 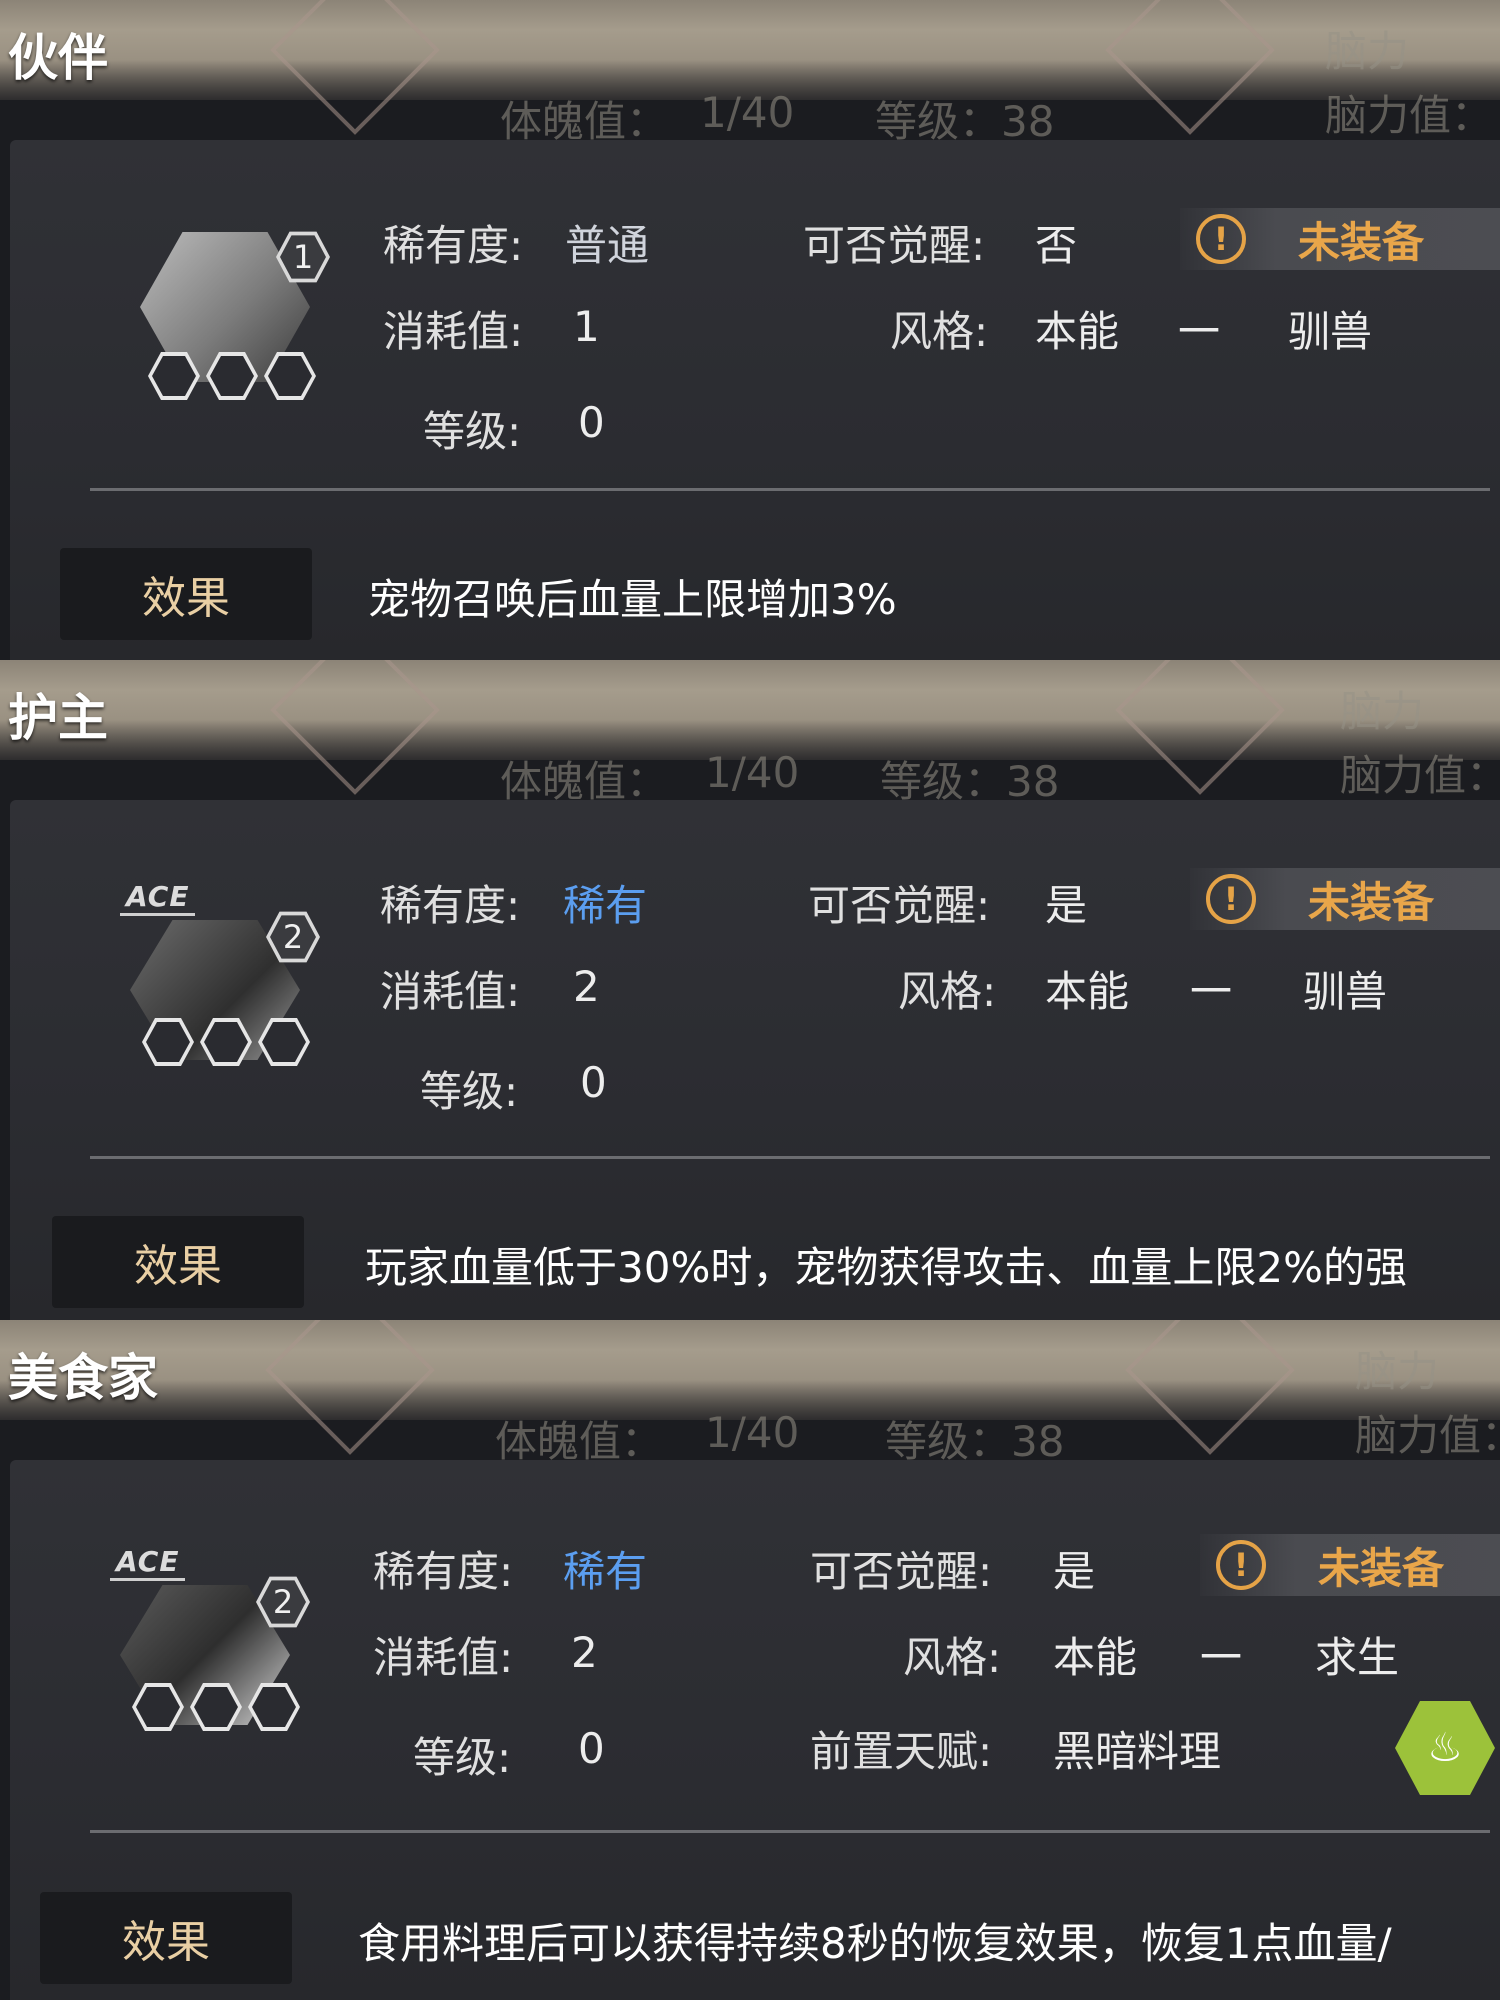 I want to click on skill-title: 护主, so click(x=58, y=718).